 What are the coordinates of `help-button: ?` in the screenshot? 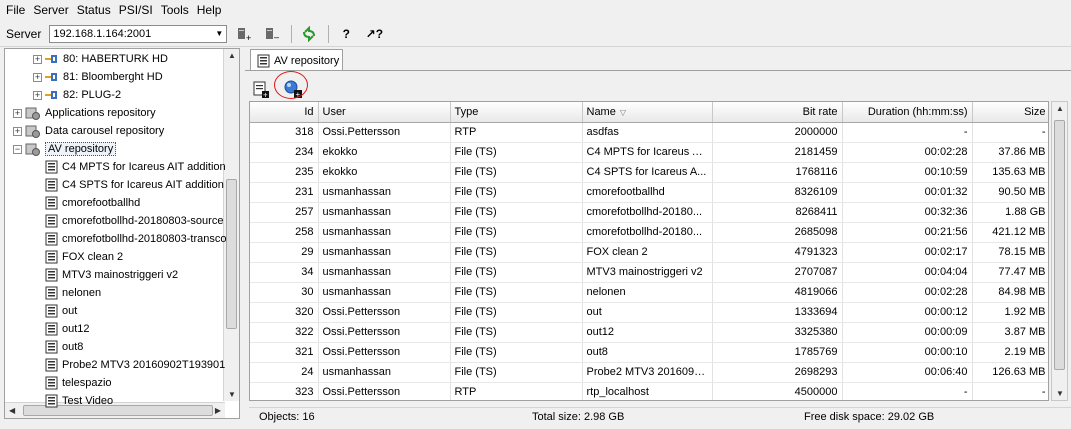 It's located at (346, 34).